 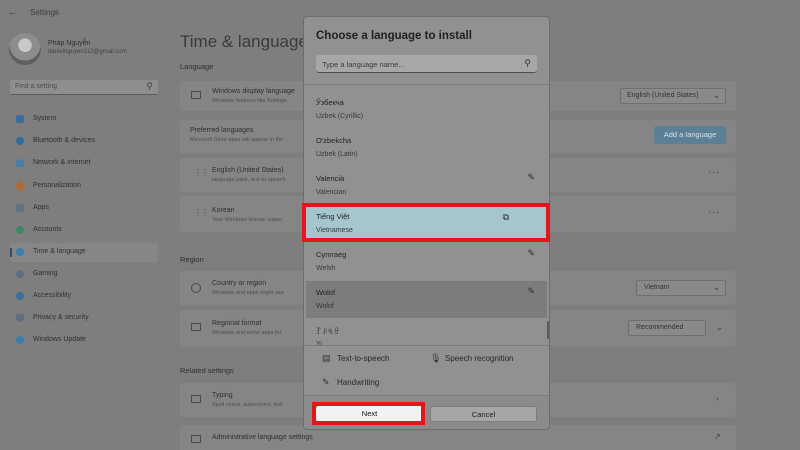 I want to click on language-english-name: Welsh, so click(x=326, y=268).